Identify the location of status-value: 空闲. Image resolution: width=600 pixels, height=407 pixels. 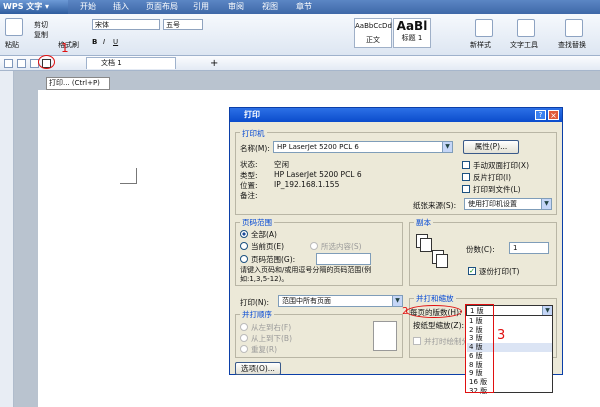
(281, 164).